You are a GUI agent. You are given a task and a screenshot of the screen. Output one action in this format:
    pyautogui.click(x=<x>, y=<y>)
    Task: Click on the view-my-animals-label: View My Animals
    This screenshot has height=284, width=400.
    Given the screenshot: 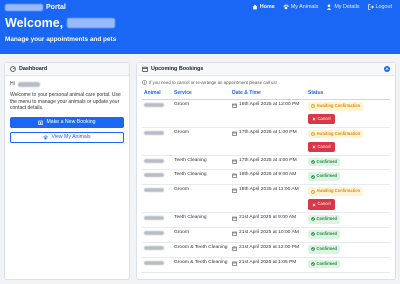 What is the action you would take?
    pyautogui.click(x=71, y=137)
    